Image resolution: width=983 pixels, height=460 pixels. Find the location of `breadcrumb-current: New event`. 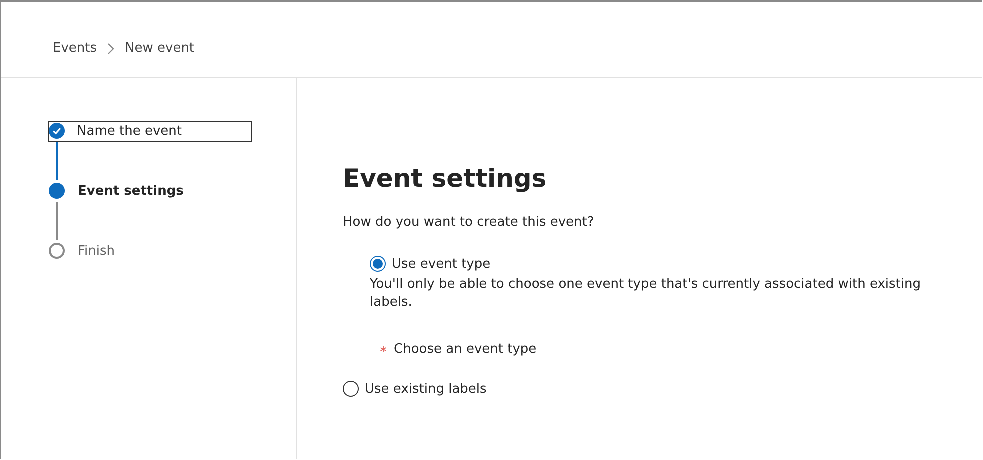

breadcrumb-current: New event is located at coordinates (160, 48).